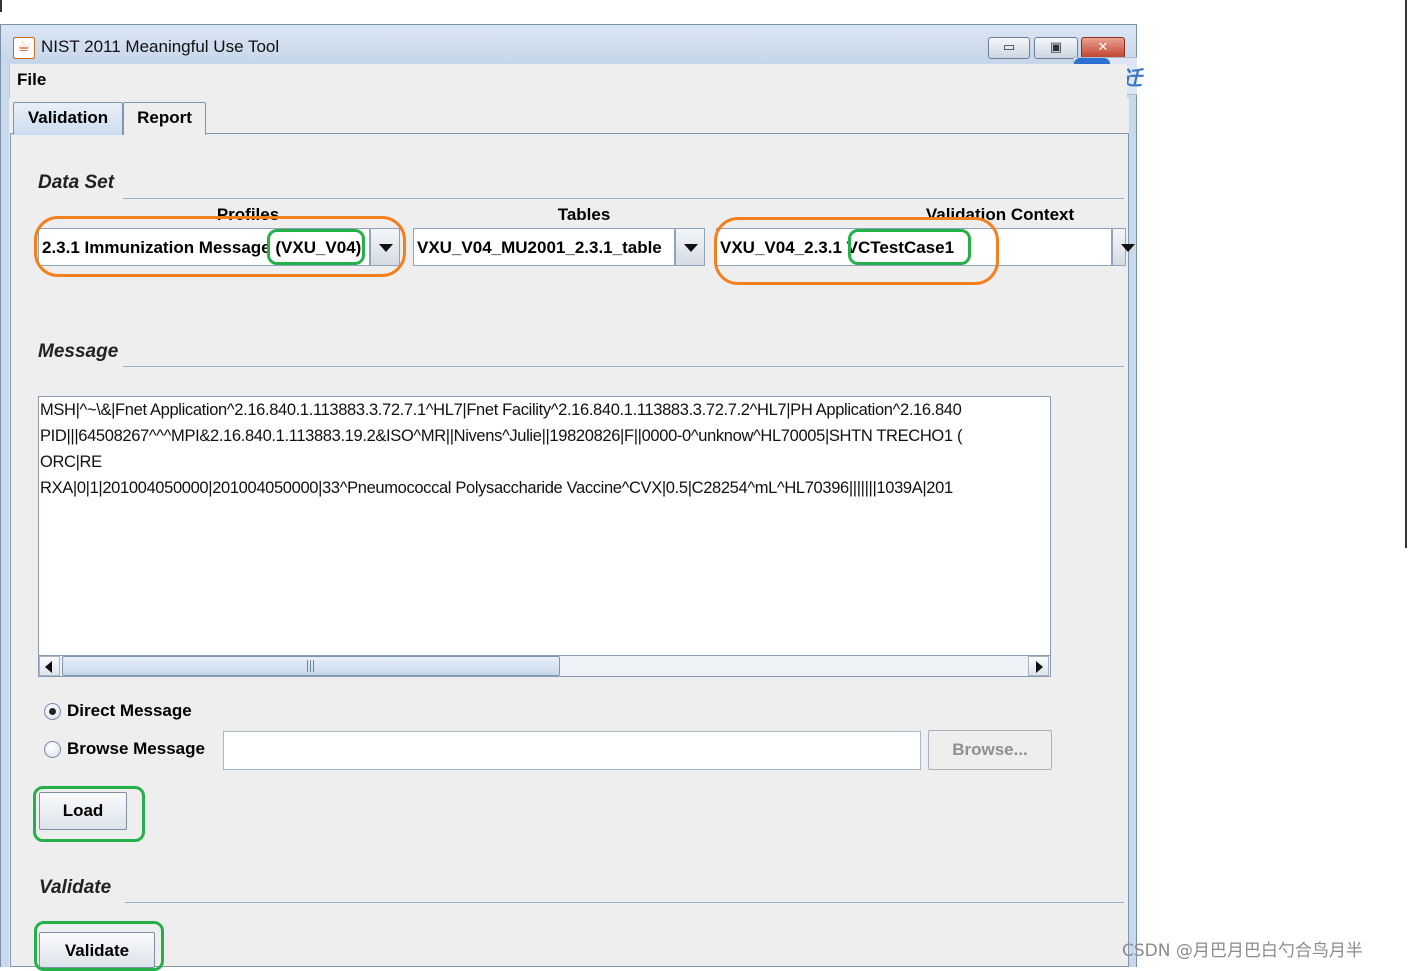  Describe the element at coordinates (68, 118) in the screenshot. I see `tab-validation: Validation` at that location.